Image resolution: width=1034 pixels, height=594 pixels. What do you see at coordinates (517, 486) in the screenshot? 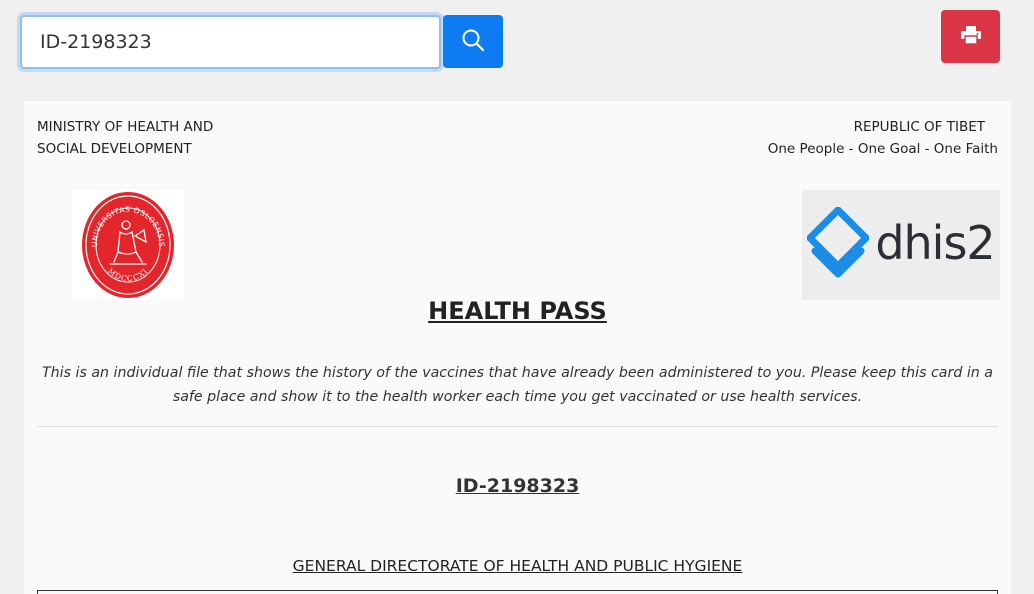
I see `record-id: ID-2198323` at bounding box center [517, 486].